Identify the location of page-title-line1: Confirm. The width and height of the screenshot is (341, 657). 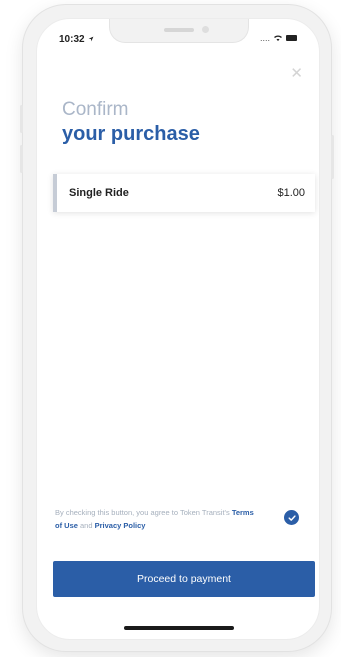
(95, 109).